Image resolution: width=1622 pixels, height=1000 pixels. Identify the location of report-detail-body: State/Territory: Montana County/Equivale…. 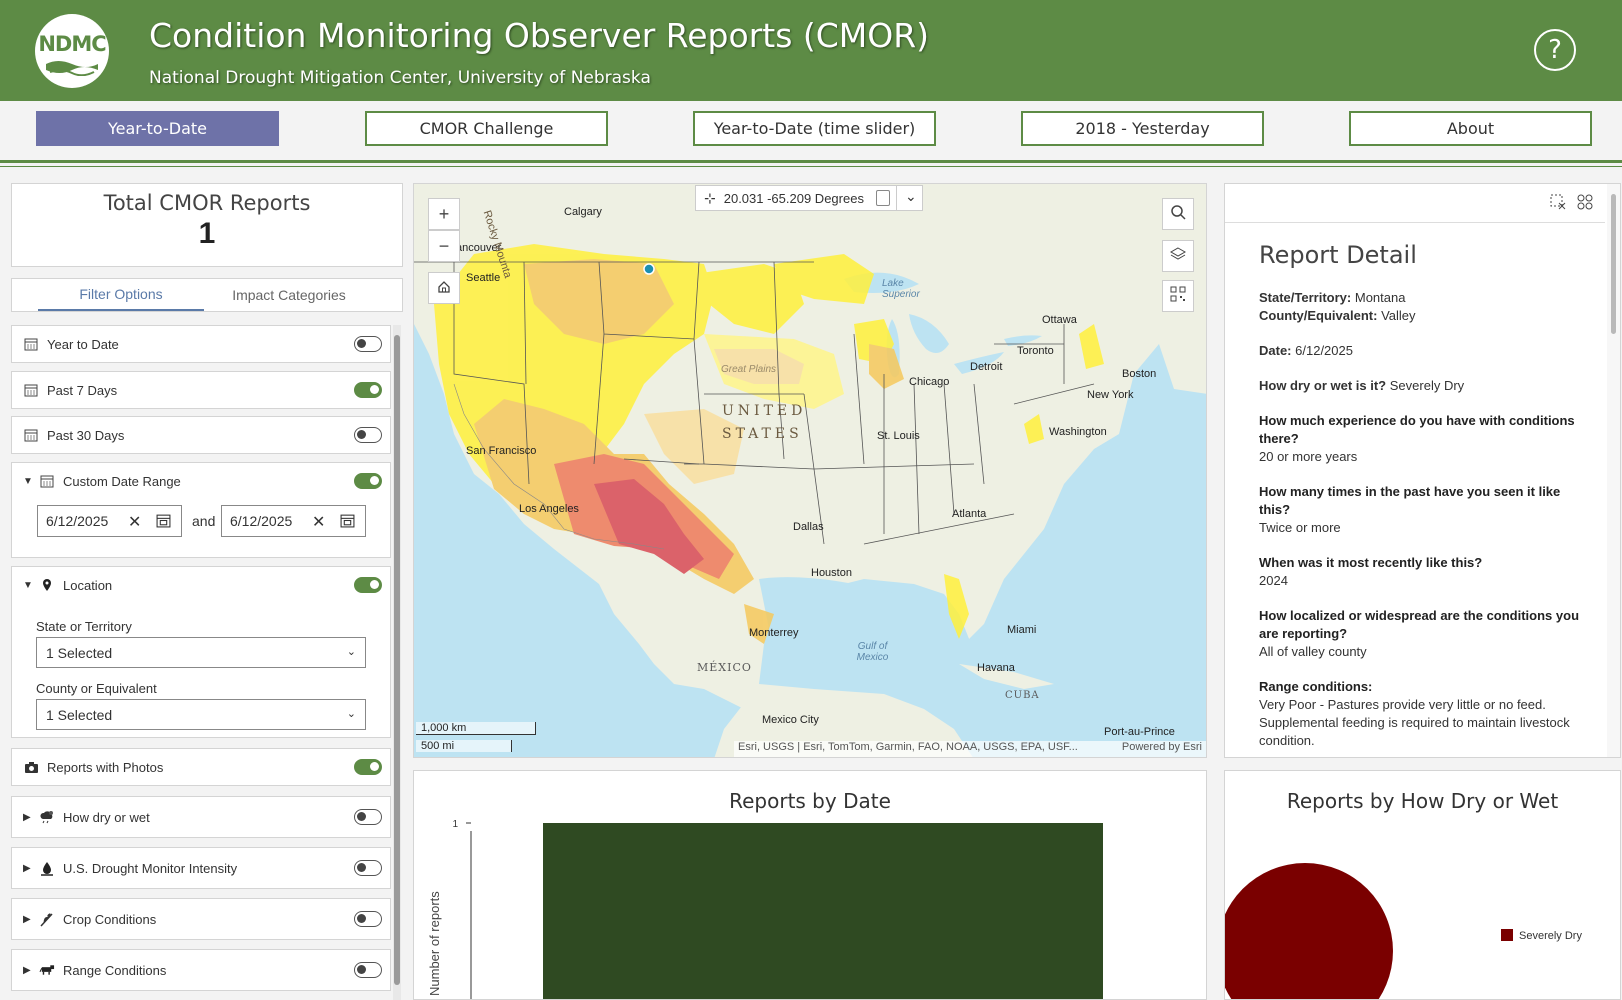
(1424, 519).